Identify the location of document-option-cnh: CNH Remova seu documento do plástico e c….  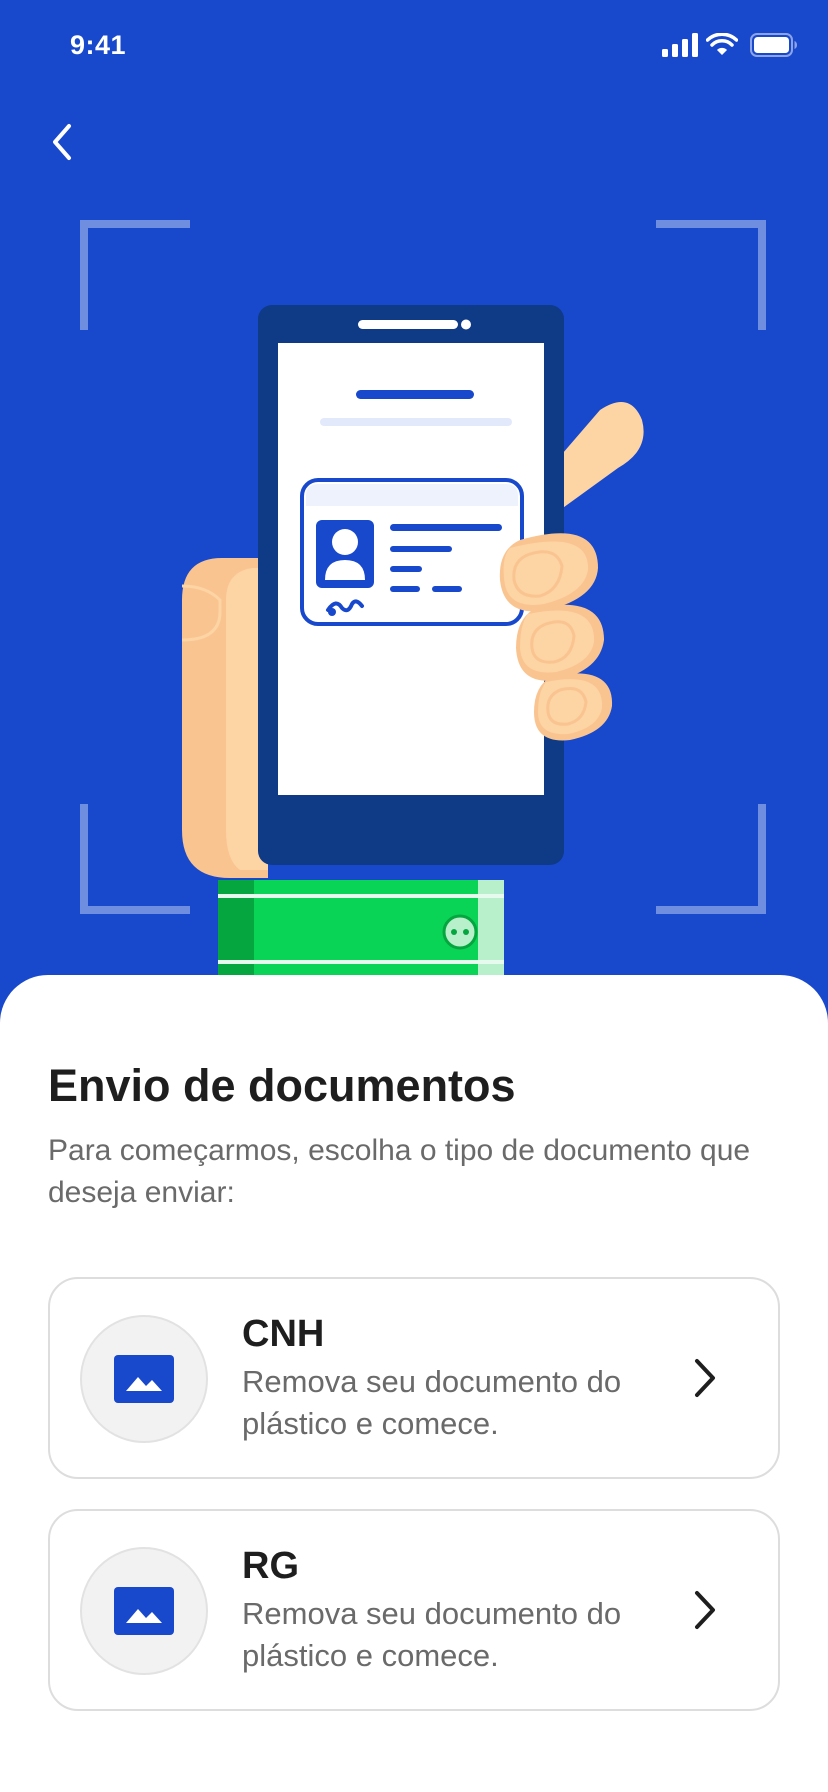
(414, 1378).